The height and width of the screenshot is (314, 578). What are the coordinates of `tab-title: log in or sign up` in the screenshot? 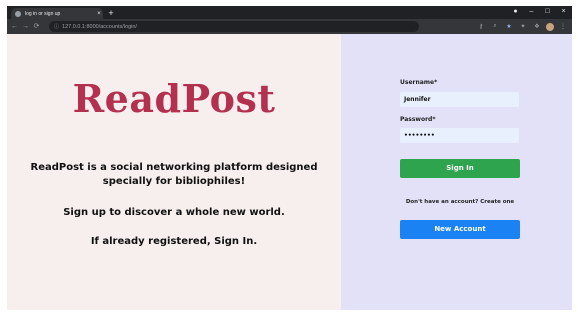 It's located at (43, 13).